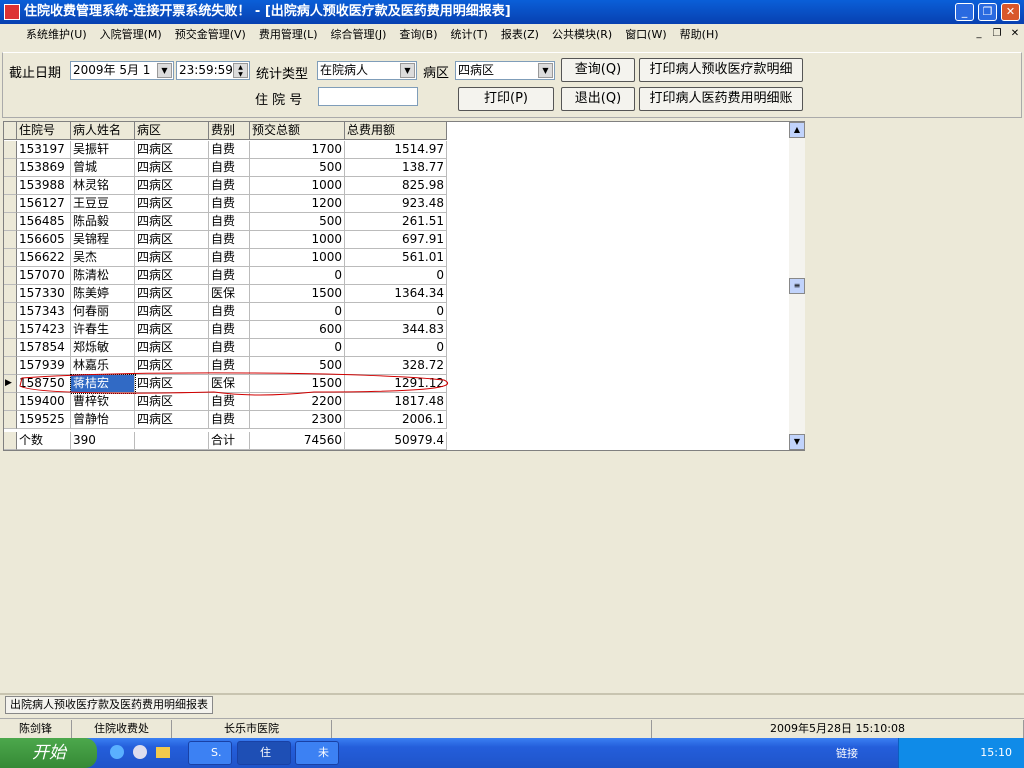 The width and height of the screenshot is (1024, 768). I want to click on table-row: 153197 吴振轩 四病区 自费 1700 1514.97, so click(225, 150).